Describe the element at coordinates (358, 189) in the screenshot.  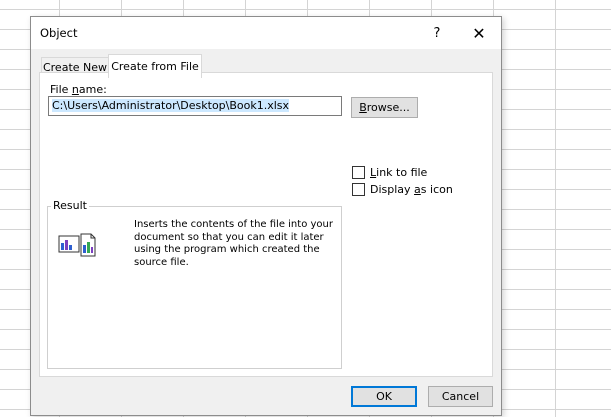
I see `display-as-icon-checkbox` at that location.